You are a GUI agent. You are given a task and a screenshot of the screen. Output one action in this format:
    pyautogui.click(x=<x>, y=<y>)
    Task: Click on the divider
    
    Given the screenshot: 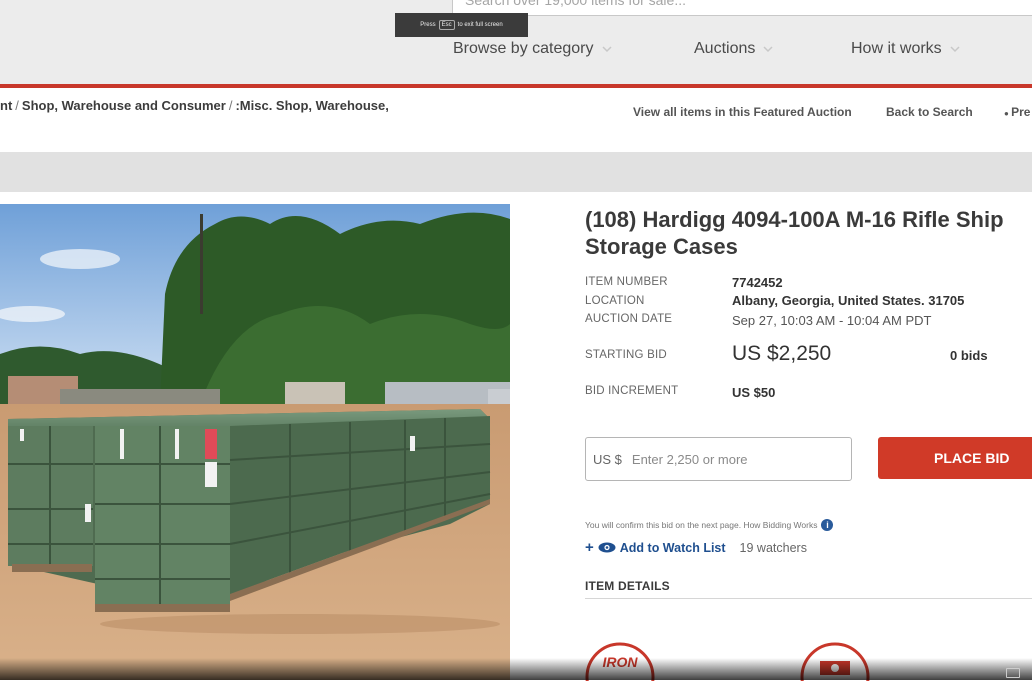 What is the action you would take?
    pyautogui.click(x=808, y=598)
    